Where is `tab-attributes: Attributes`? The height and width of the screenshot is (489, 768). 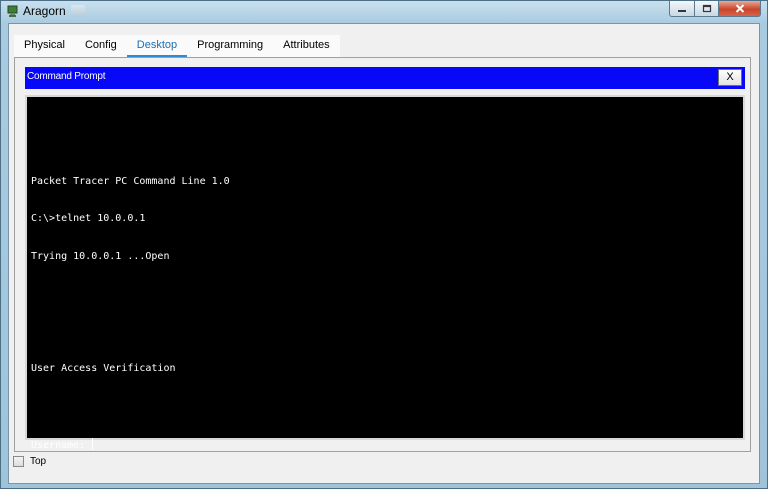
tab-attributes: Attributes is located at coordinates (306, 45).